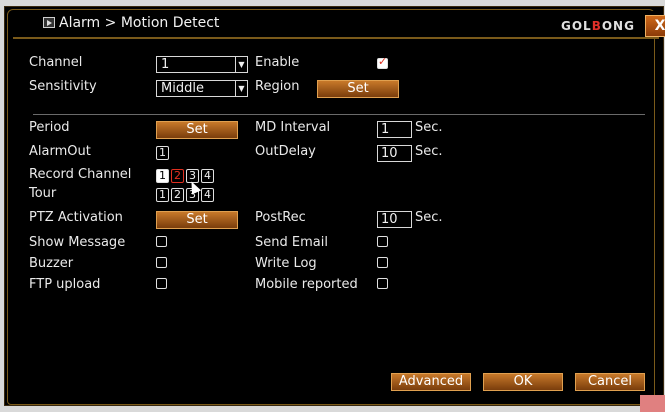 This screenshot has height=412, width=665. What do you see at coordinates (49, 22) in the screenshot?
I see `window-menu-icon` at bounding box center [49, 22].